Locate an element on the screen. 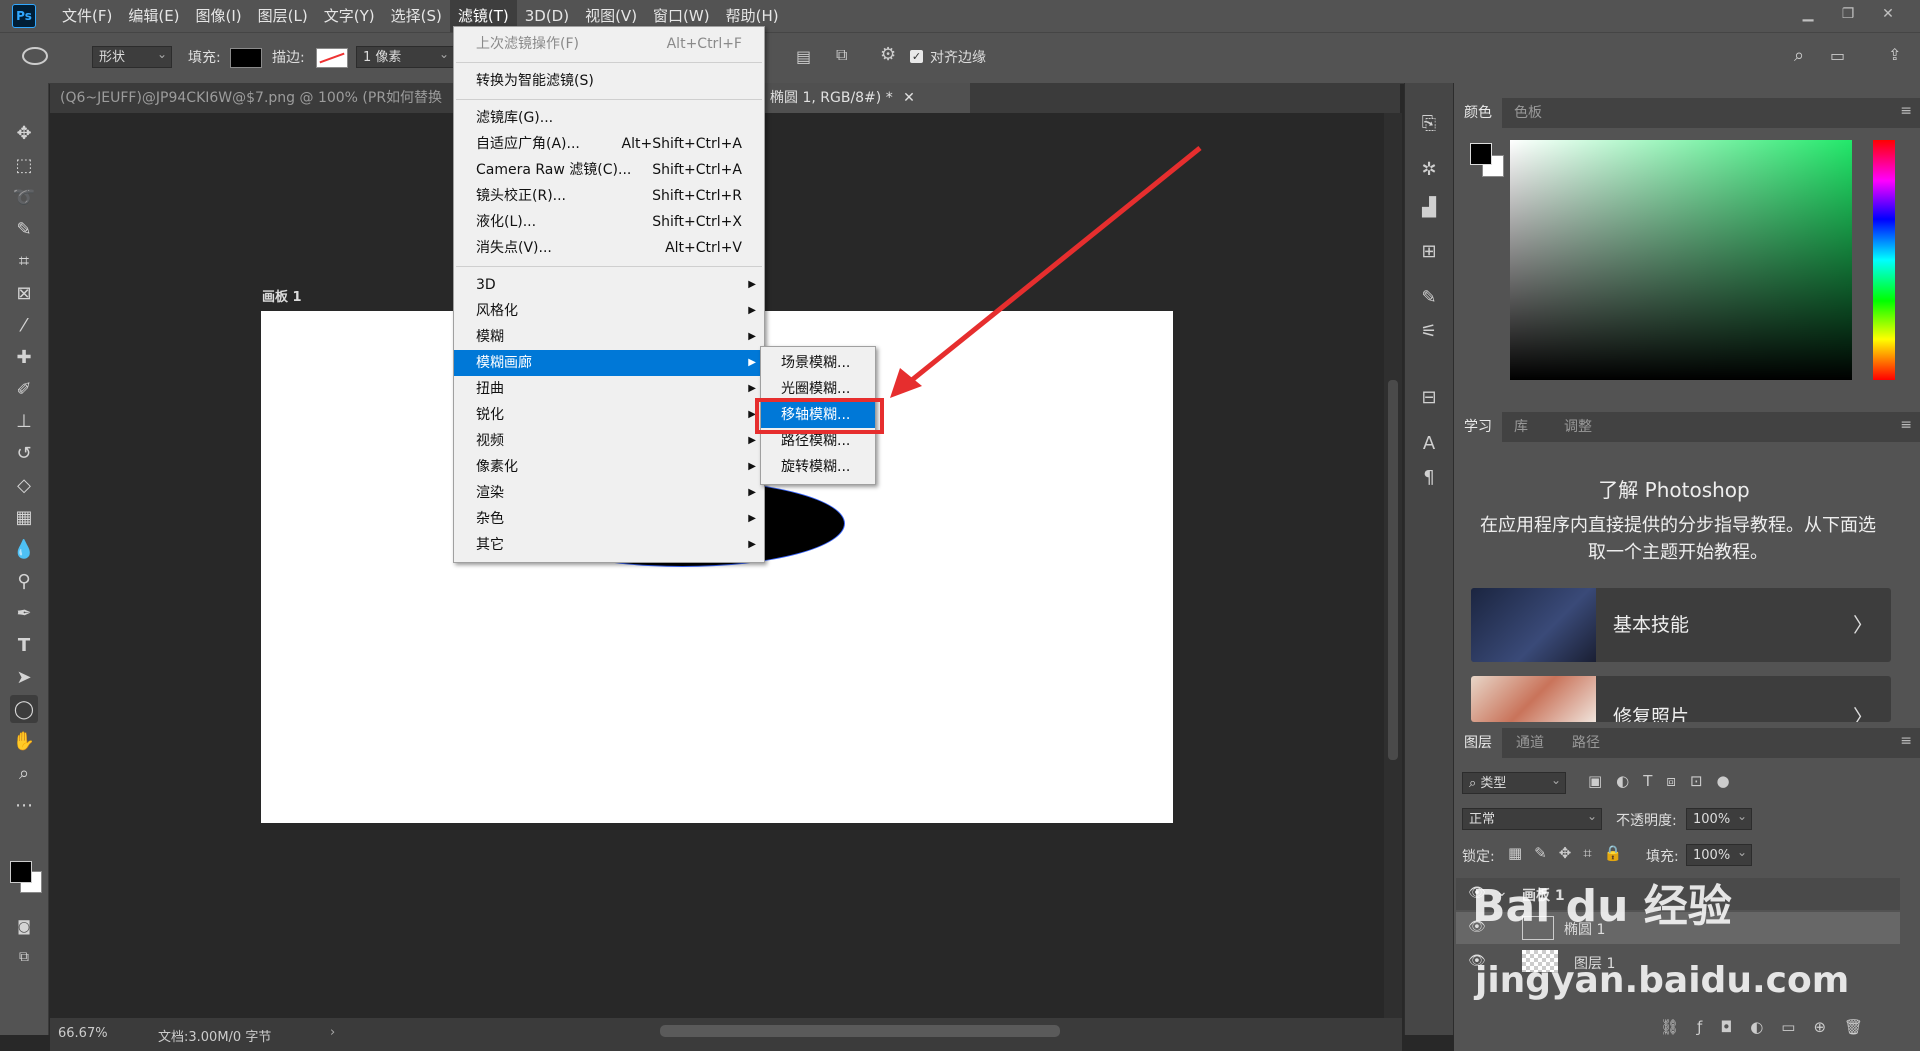  menu-item-smart-filter: 转换为智能滤镜(S) is located at coordinates (609, 81).